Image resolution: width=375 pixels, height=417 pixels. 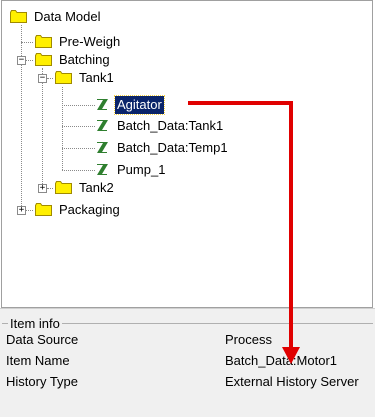 What do you see at coordinates (281, 360) in the screenshot?
I see `info-value: Batch_Data:Motor1` at bounding box center [281, 360].